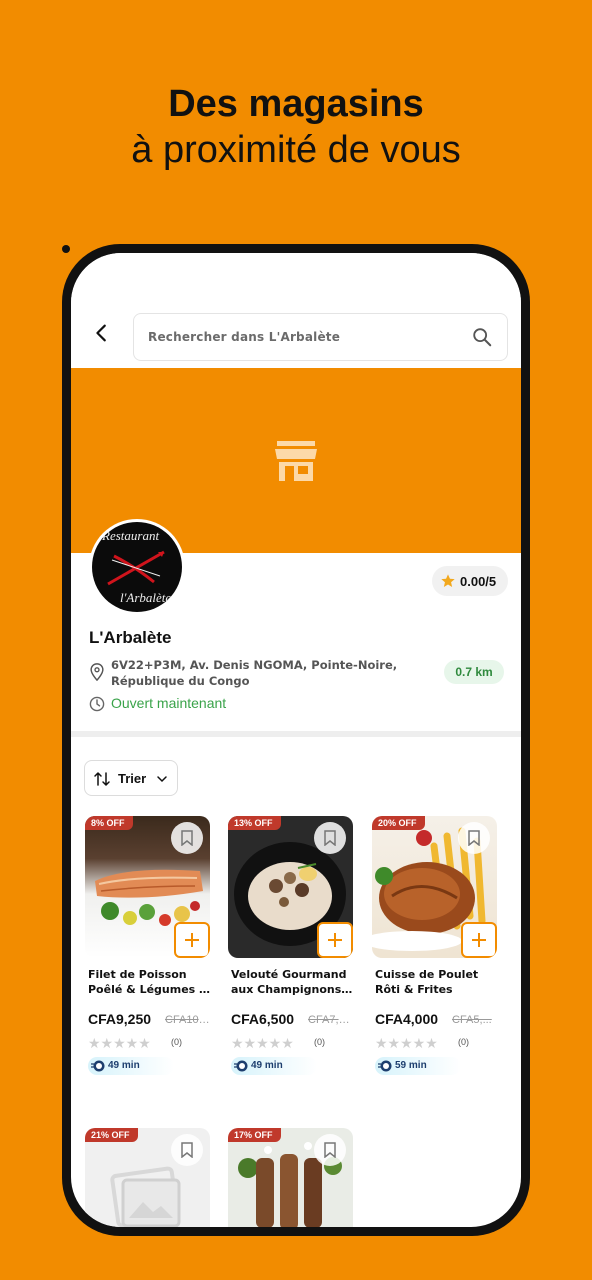 The width and height of the screenshot is (592, 1280). I want to click on sort-button: Trier, so click(131, 778).